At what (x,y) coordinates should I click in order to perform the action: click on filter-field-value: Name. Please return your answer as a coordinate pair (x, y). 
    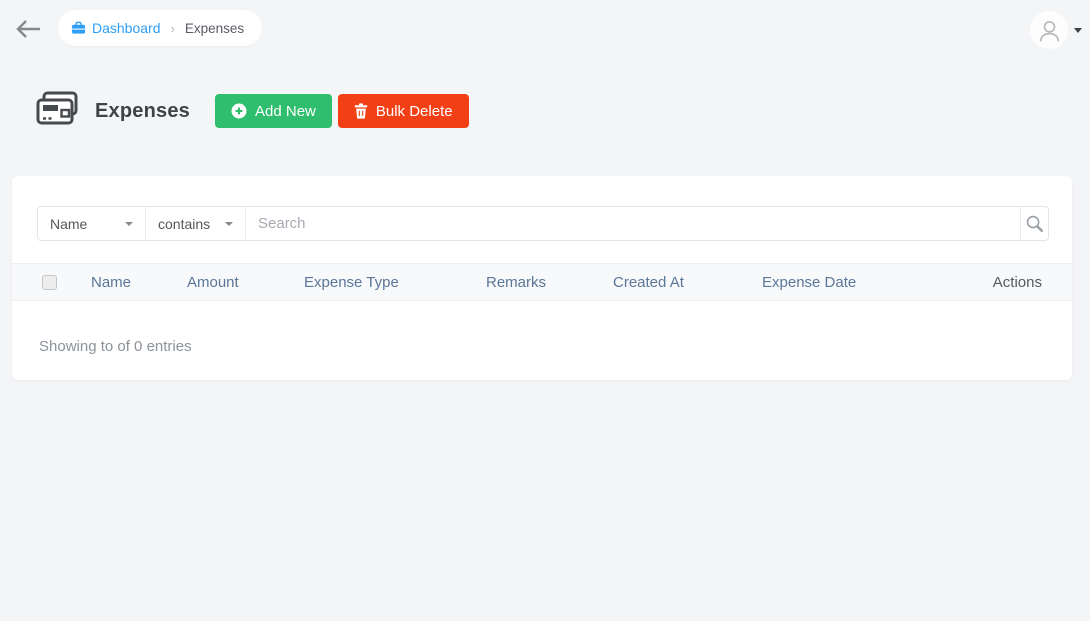
    Looking at the image, I should click on (69, 223).